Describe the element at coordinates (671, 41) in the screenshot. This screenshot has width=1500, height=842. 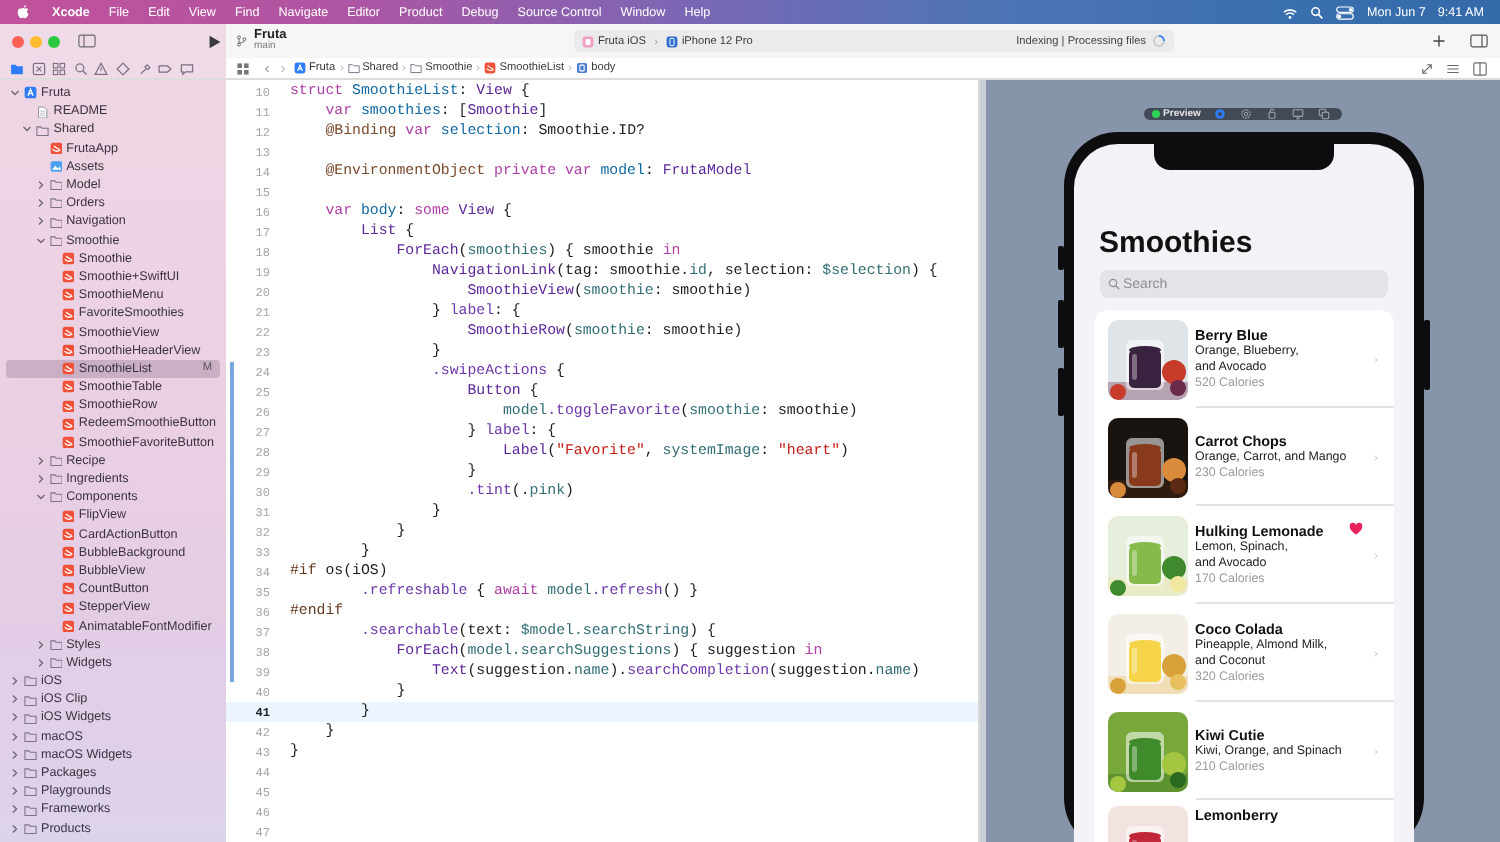
I see `phone-icon` at that location.